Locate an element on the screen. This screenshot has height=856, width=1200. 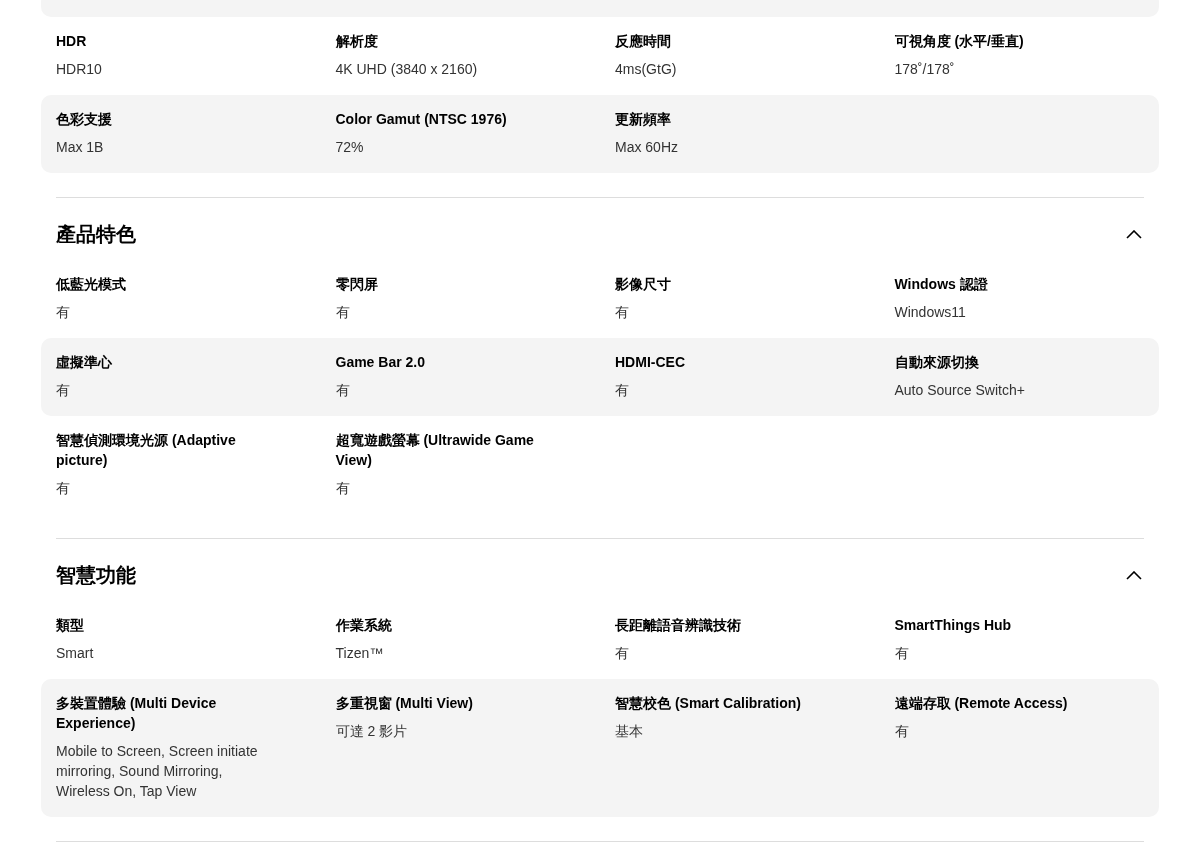
spec-label: 智慧偵測環境光源 (Adaptive picture) is located at coordinates (146, 450).